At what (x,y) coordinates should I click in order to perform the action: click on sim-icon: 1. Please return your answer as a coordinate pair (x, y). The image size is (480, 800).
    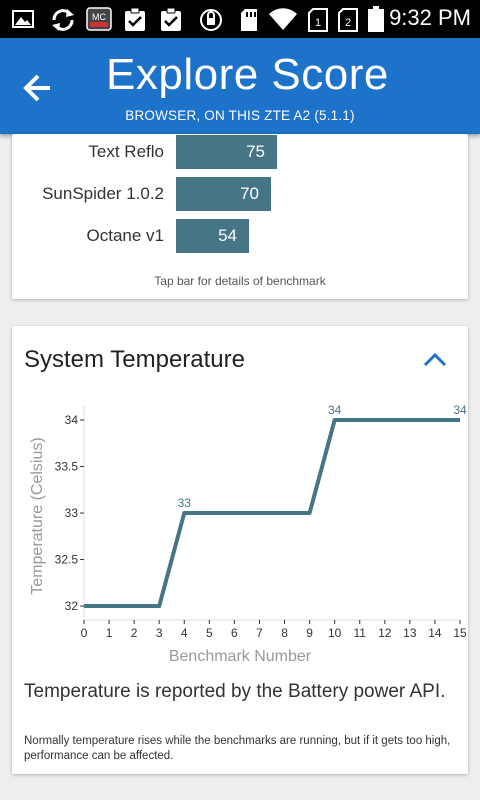
    Looking at the image, I should click on (318, 20).